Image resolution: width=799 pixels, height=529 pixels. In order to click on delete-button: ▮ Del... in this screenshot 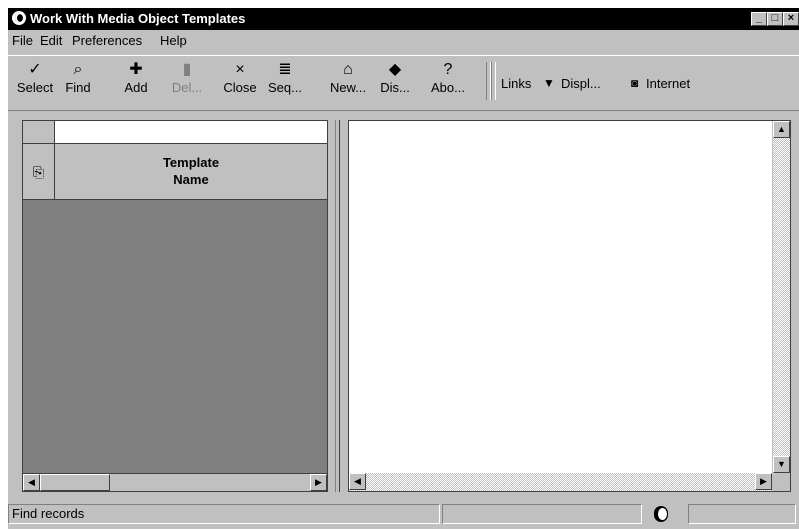, I will do `click(187, 77)`.